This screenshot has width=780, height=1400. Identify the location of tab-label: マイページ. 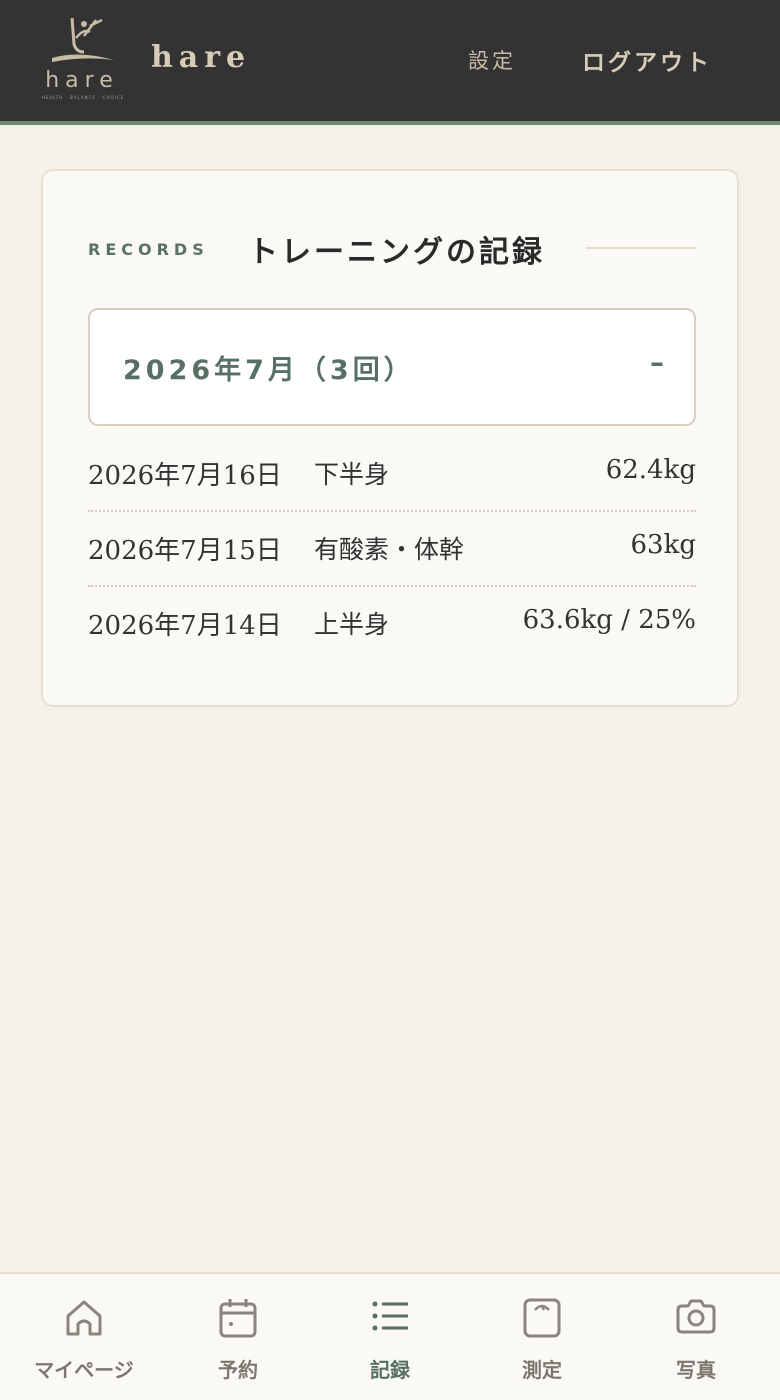
(84, 1370).